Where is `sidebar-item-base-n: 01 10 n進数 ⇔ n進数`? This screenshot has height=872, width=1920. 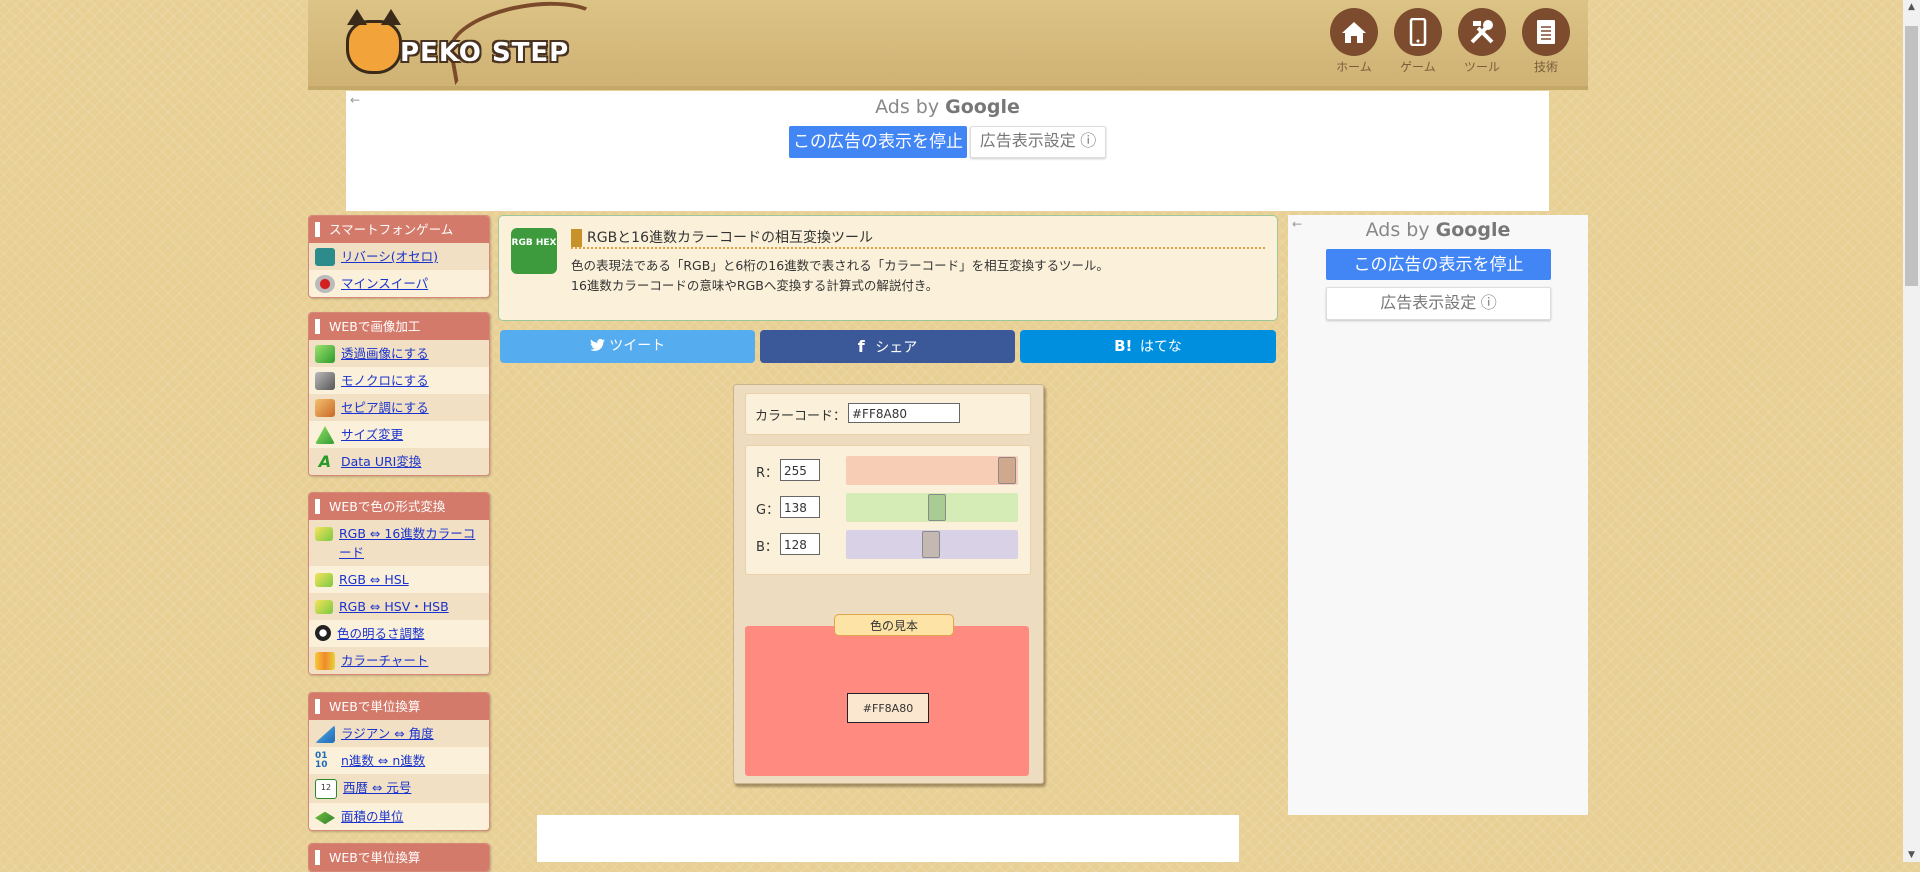 sidebar-item-base-n: 01 10 n進数 ⇔ n進数 is located at coordinates (399, 760).